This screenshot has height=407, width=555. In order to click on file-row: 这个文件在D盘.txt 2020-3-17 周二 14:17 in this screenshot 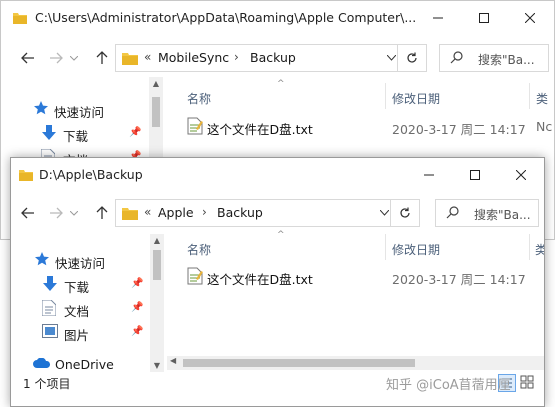, I will do `click(361, 277)`.